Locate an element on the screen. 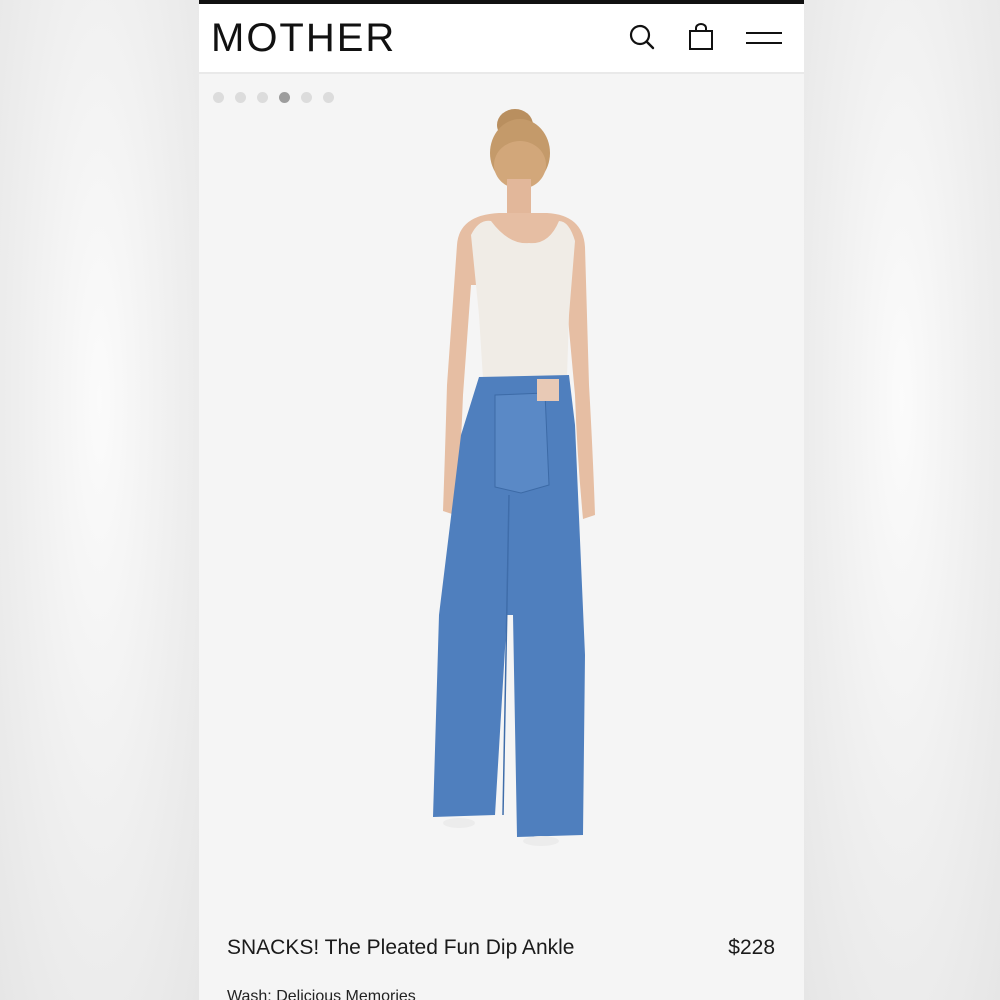 The height and width of the screenshot is (1000, 1000). shopping-bag-icon is located at coordinates (701, 36).